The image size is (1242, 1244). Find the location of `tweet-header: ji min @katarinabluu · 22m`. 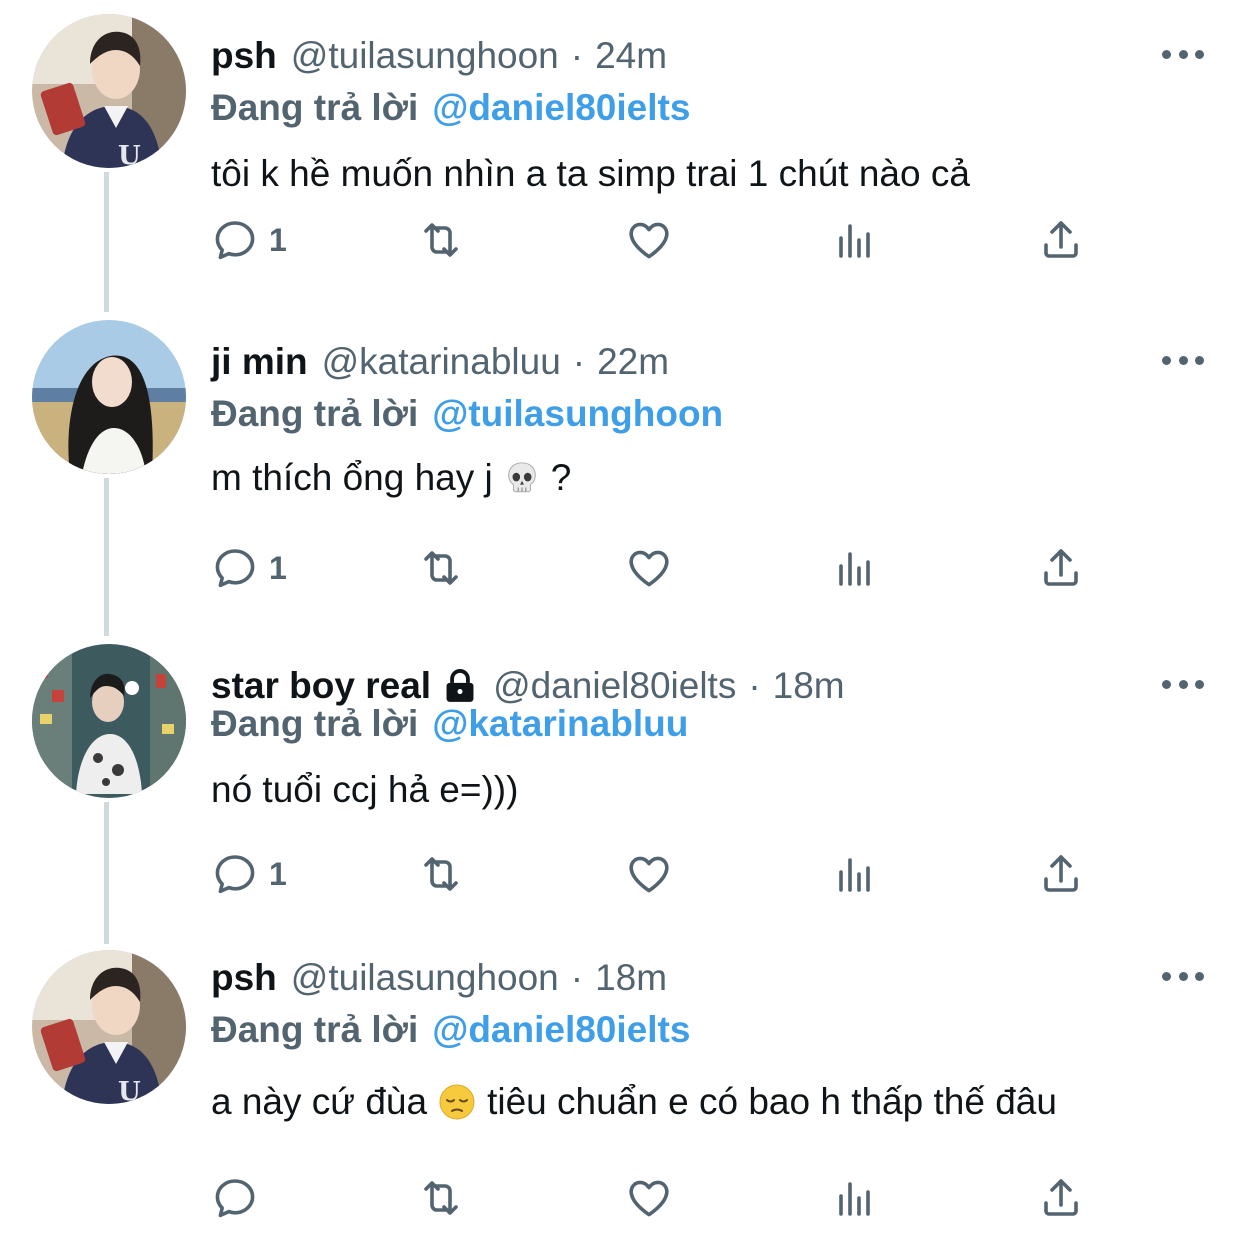

tweet-header: ji min @katarinabluu · 22m is located at coordinates (440, 362).